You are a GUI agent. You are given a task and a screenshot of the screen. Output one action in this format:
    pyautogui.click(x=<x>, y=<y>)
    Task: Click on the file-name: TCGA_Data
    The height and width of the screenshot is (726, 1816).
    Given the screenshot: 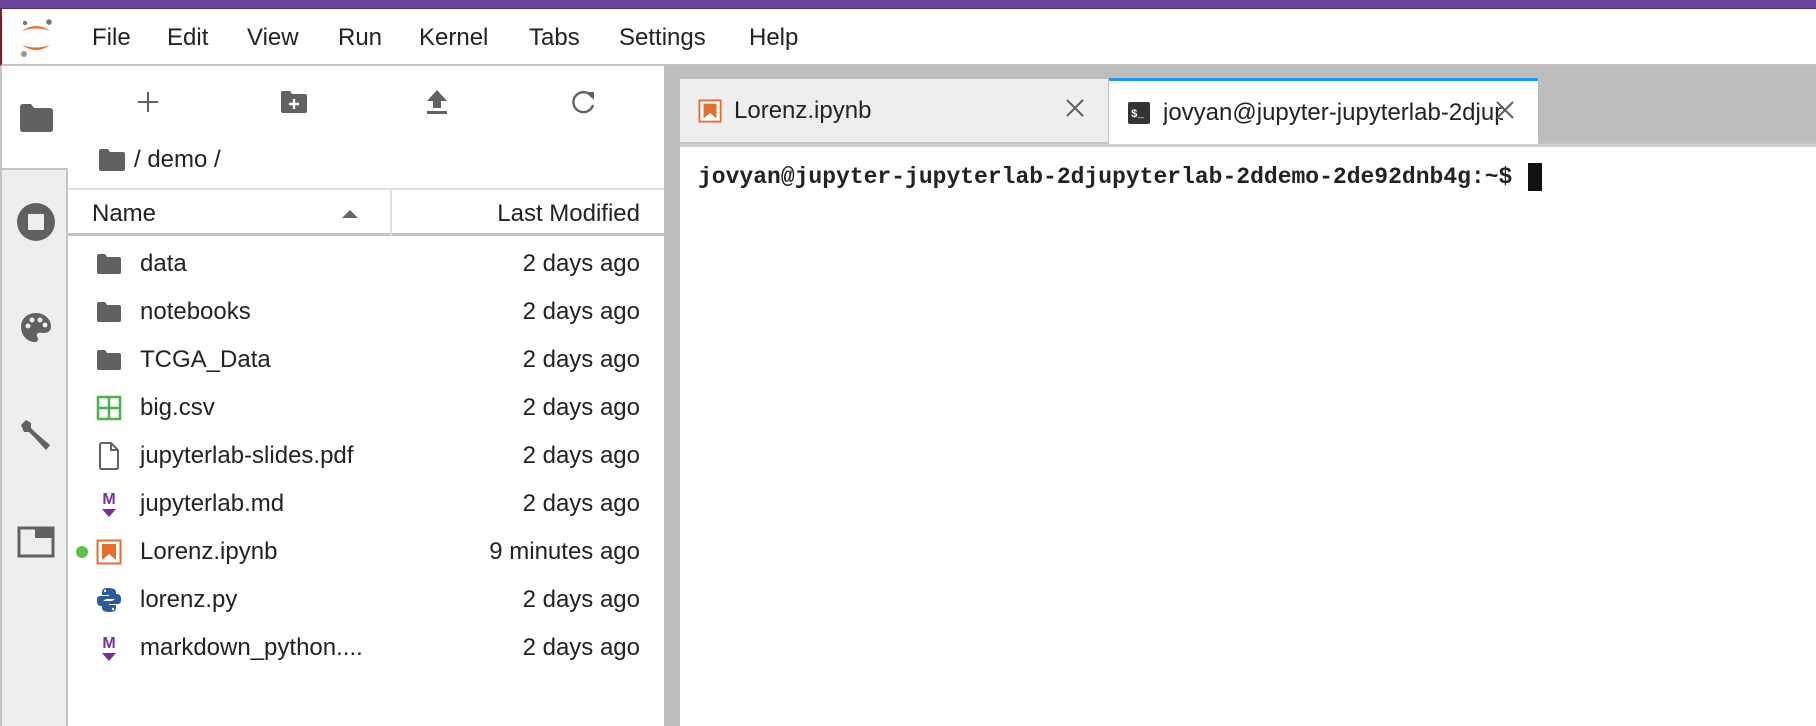 What is the action you would take?
    pyautogui.click(x=205, y=359)
    